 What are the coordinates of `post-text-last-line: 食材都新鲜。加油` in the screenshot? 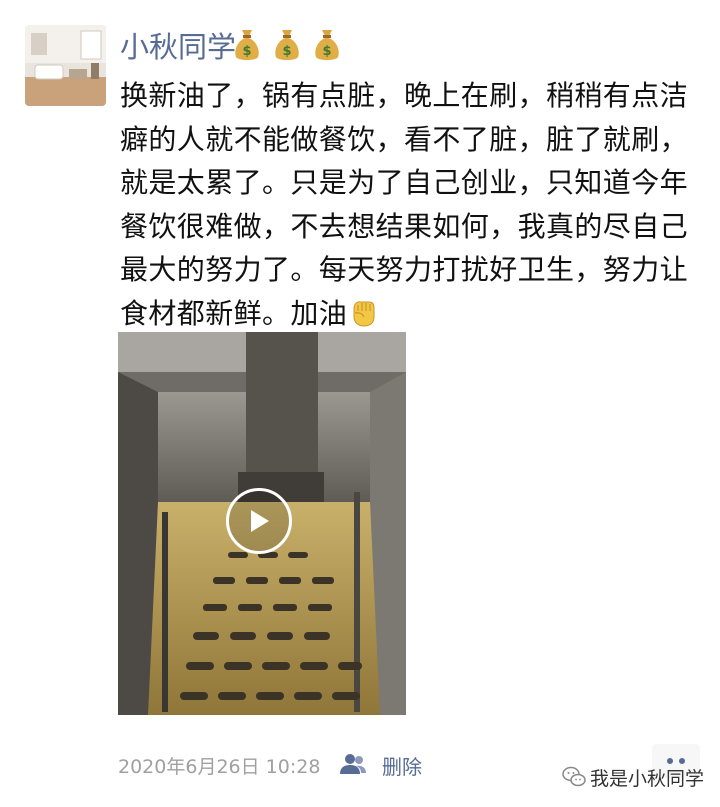 It's located at (410, 314).